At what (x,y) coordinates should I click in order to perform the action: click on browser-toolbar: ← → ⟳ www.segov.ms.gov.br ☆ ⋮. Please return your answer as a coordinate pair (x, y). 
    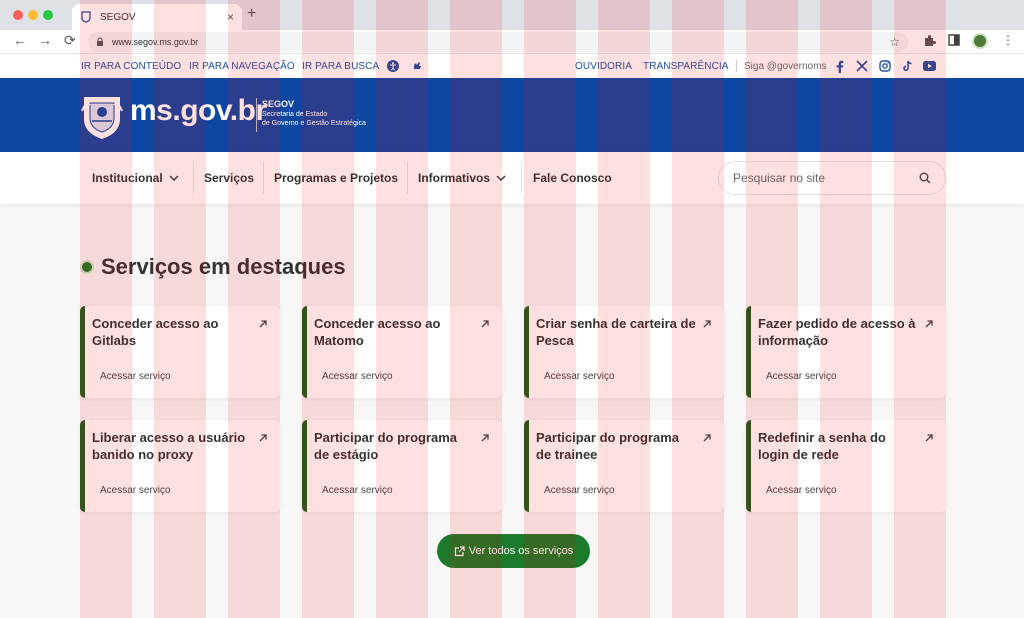
    Looking at the image, I should click on (512, 42).